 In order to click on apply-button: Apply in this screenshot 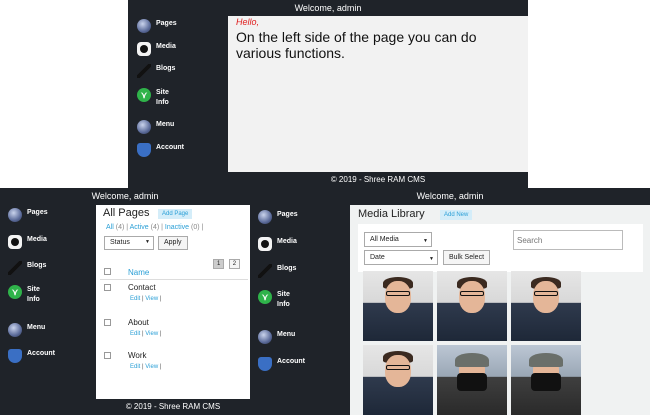, I will do `click(173, 243)`.